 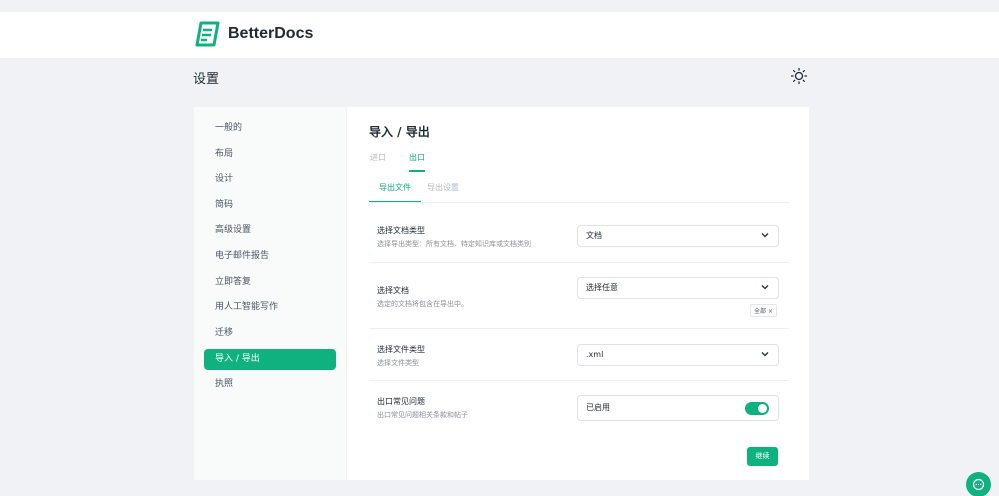 I want to click on tab-import: 进口, so click(x=378, y=162).